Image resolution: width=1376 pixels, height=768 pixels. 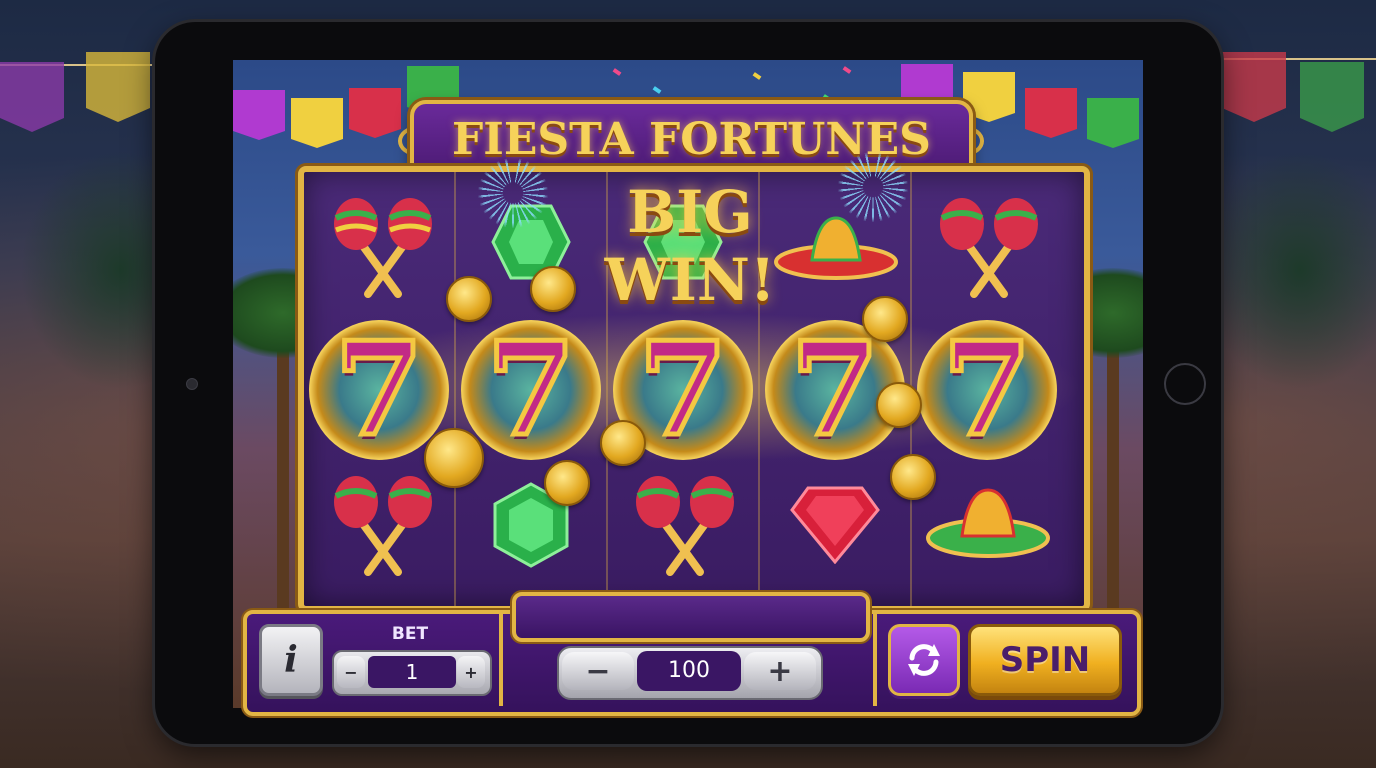 What do you see at coordinates (410, 634) in the screenshot?
I see `bet-label: BET` at bounding box center [410, 634].